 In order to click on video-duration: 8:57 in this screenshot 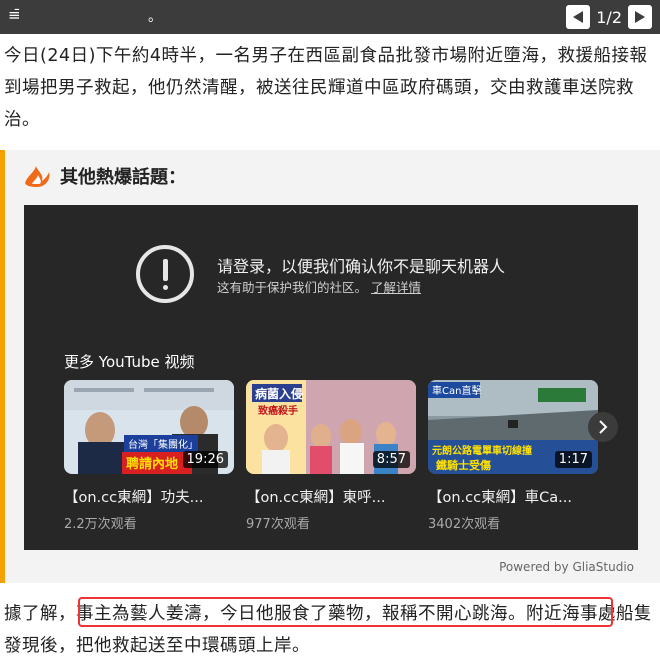, I will do `click(391, 459)`.